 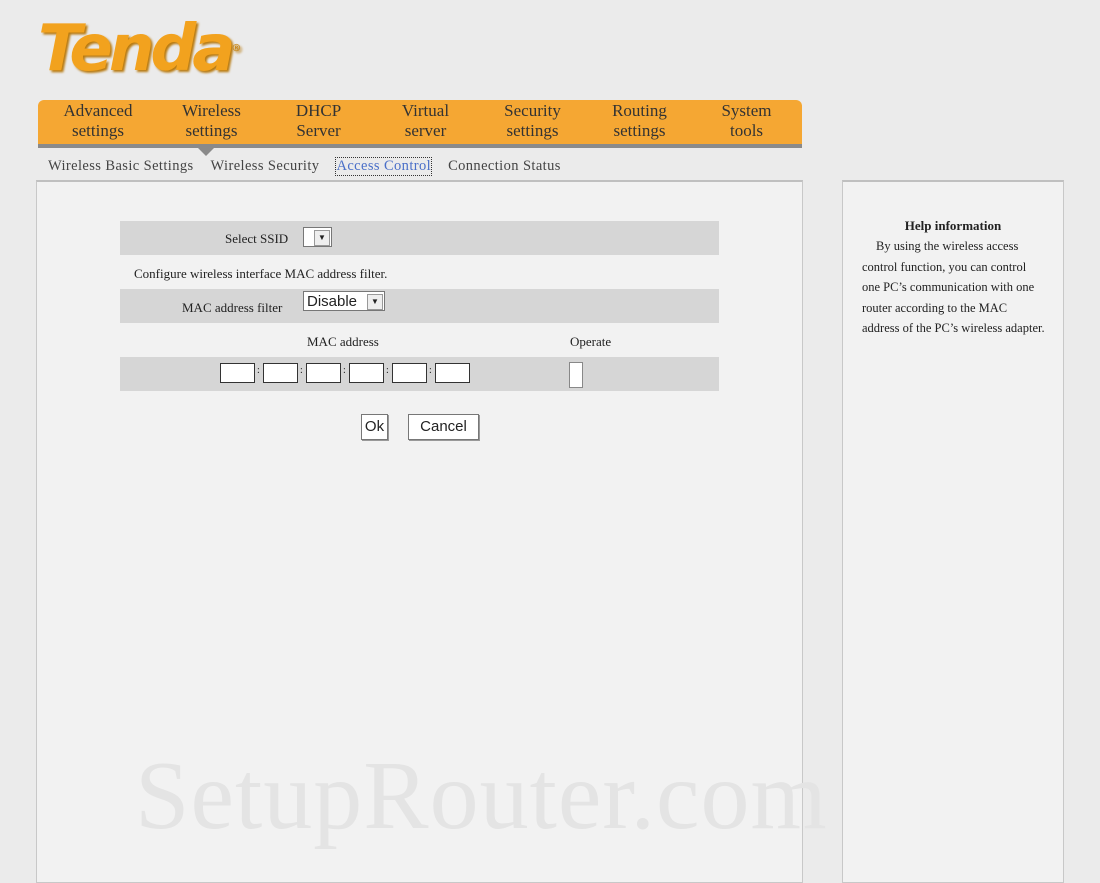 I want to click on mac-address-header: MAC address, so click(x=343, y=341).